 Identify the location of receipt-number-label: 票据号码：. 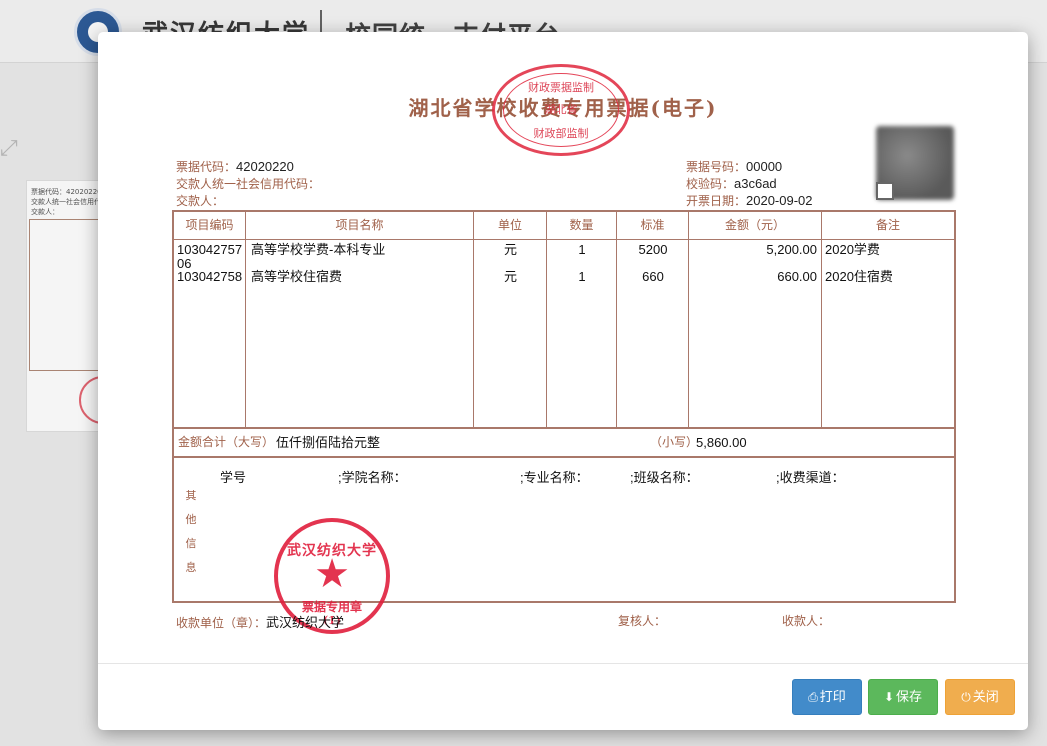
(716, 167).